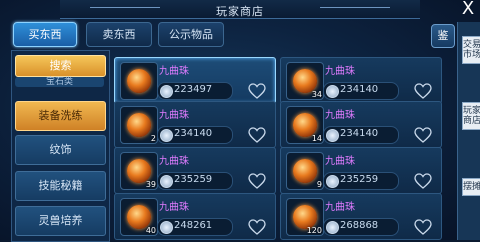 This screenshot has height=242, width=480. What do you see at coordinates (139, 217) in the screenshot?
I see `item-slot: 40` at bounding box center [139, 217].